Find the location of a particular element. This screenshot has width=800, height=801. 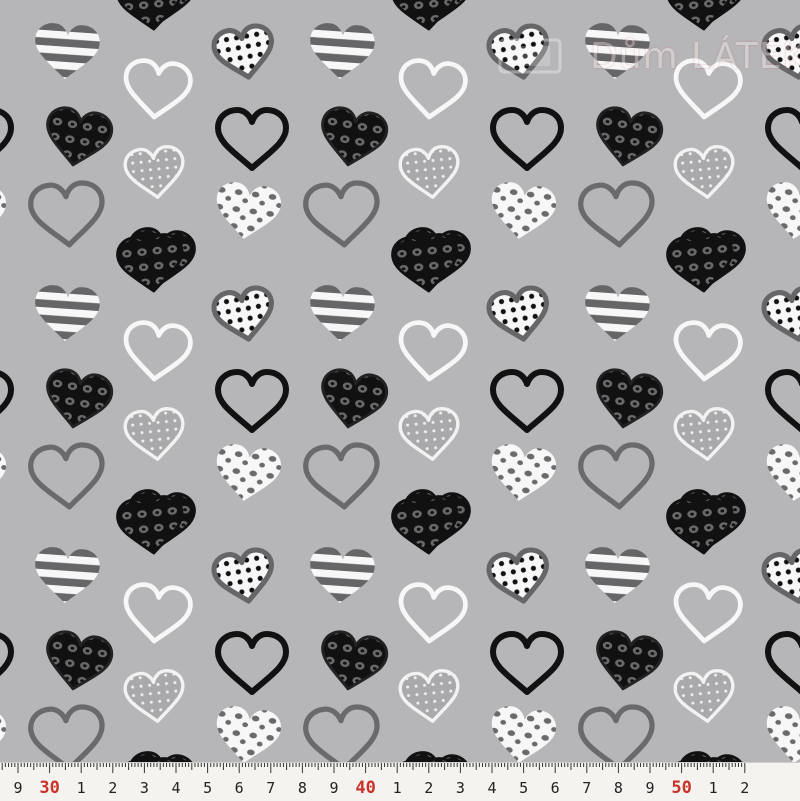

ruler-label: 50 is located at coordinates (681, 788).